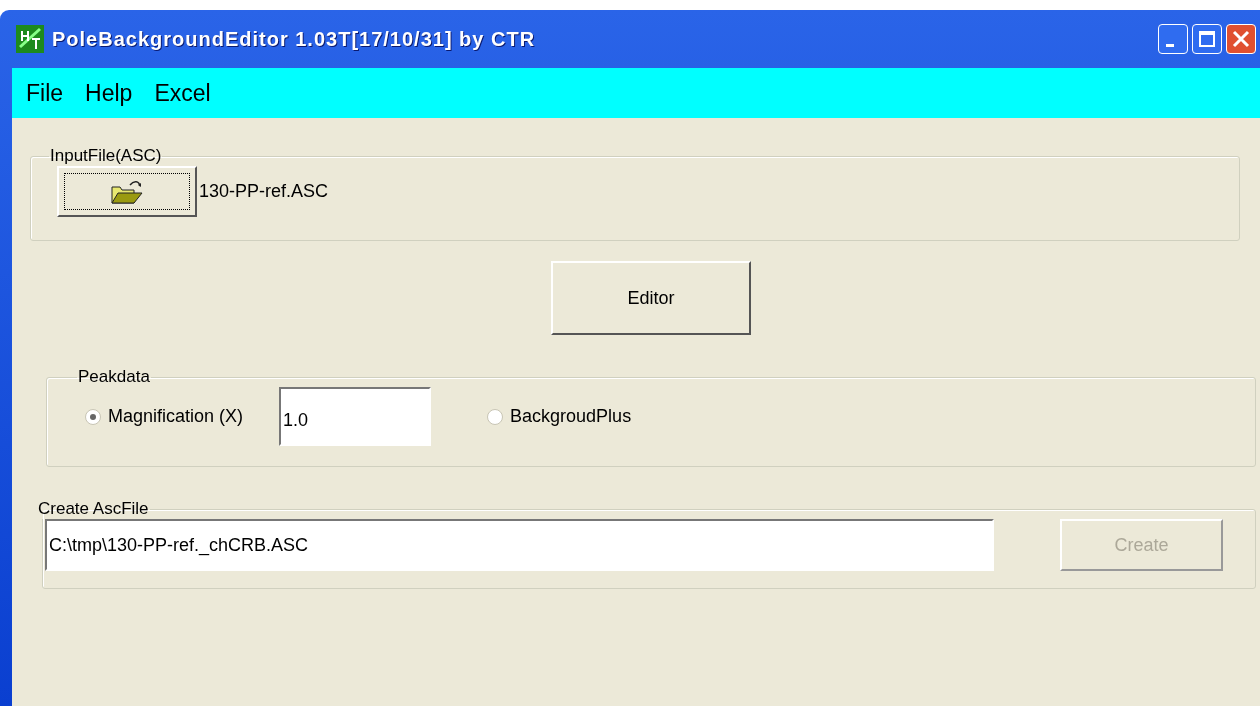 This screenshot has width=1260, height=706. Describe the element at coordinates (355, 416) in the screenshot. I see `magnification-field: 1.0` at that location.